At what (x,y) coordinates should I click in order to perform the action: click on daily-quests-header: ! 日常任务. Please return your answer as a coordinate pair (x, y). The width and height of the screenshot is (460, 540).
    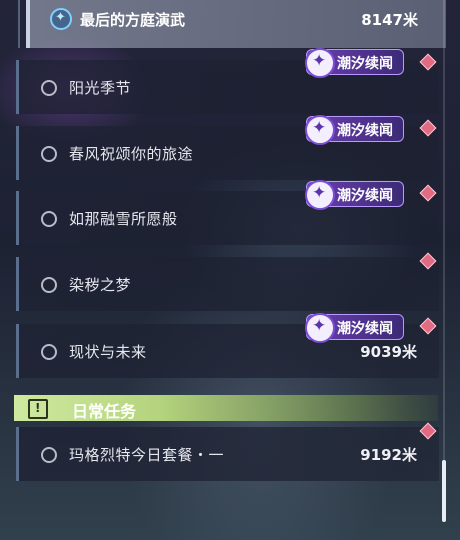
    Looking at the image, I should click on (226, 408).